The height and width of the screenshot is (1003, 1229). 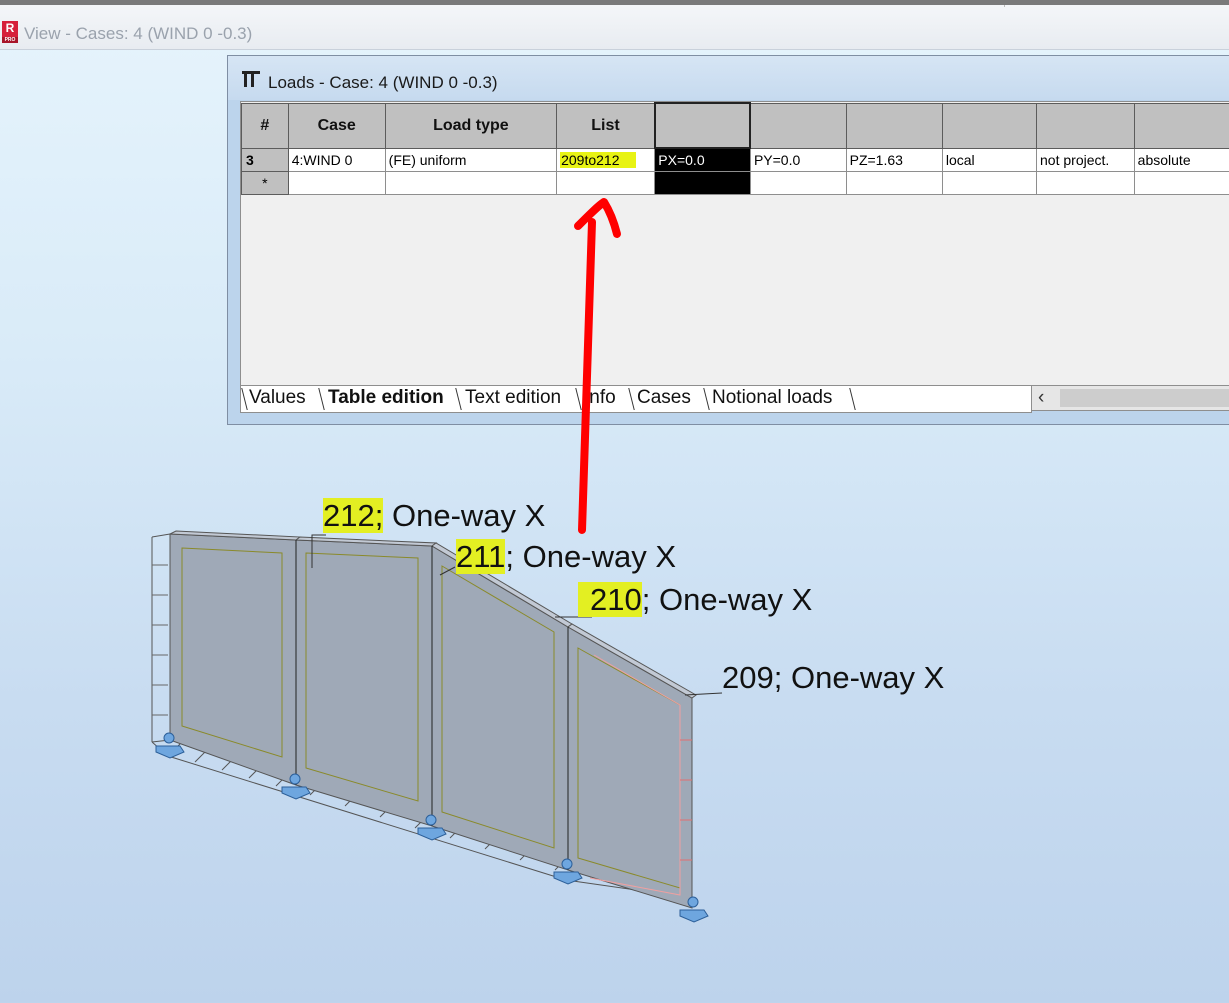 What do you see at coordinates (265, 125) in the screenshot?
I see `col-header-number: #` at bounding box center [265, 125].